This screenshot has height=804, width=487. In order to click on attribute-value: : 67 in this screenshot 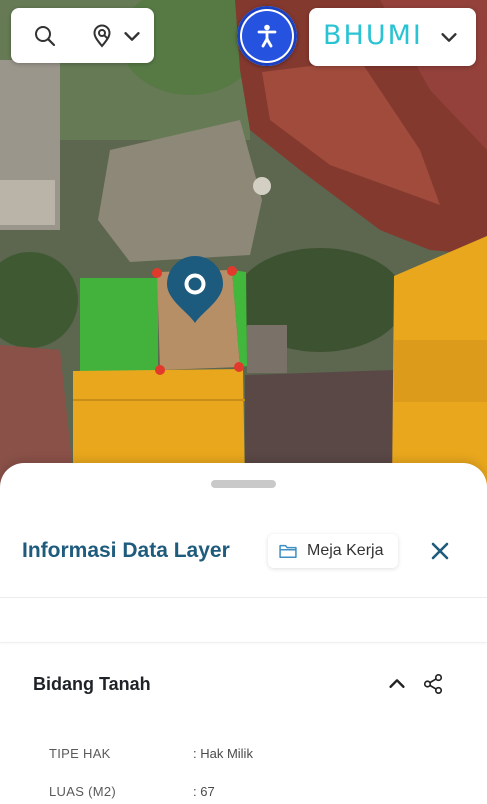, I will do `click(204, 791)`.